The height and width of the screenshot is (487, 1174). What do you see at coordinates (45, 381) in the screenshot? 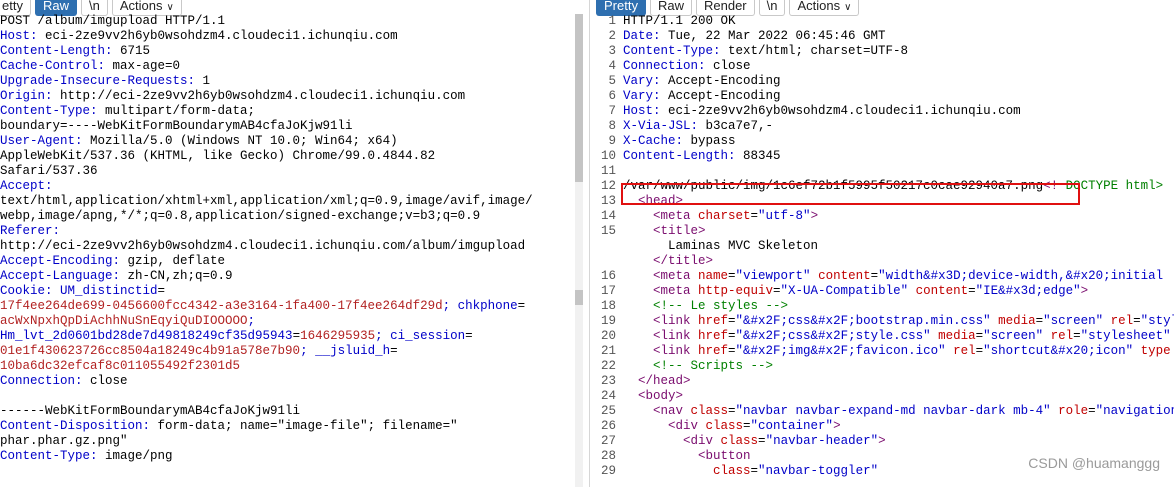
I see `header-name: Connection:` at bounding box center [45, 381].